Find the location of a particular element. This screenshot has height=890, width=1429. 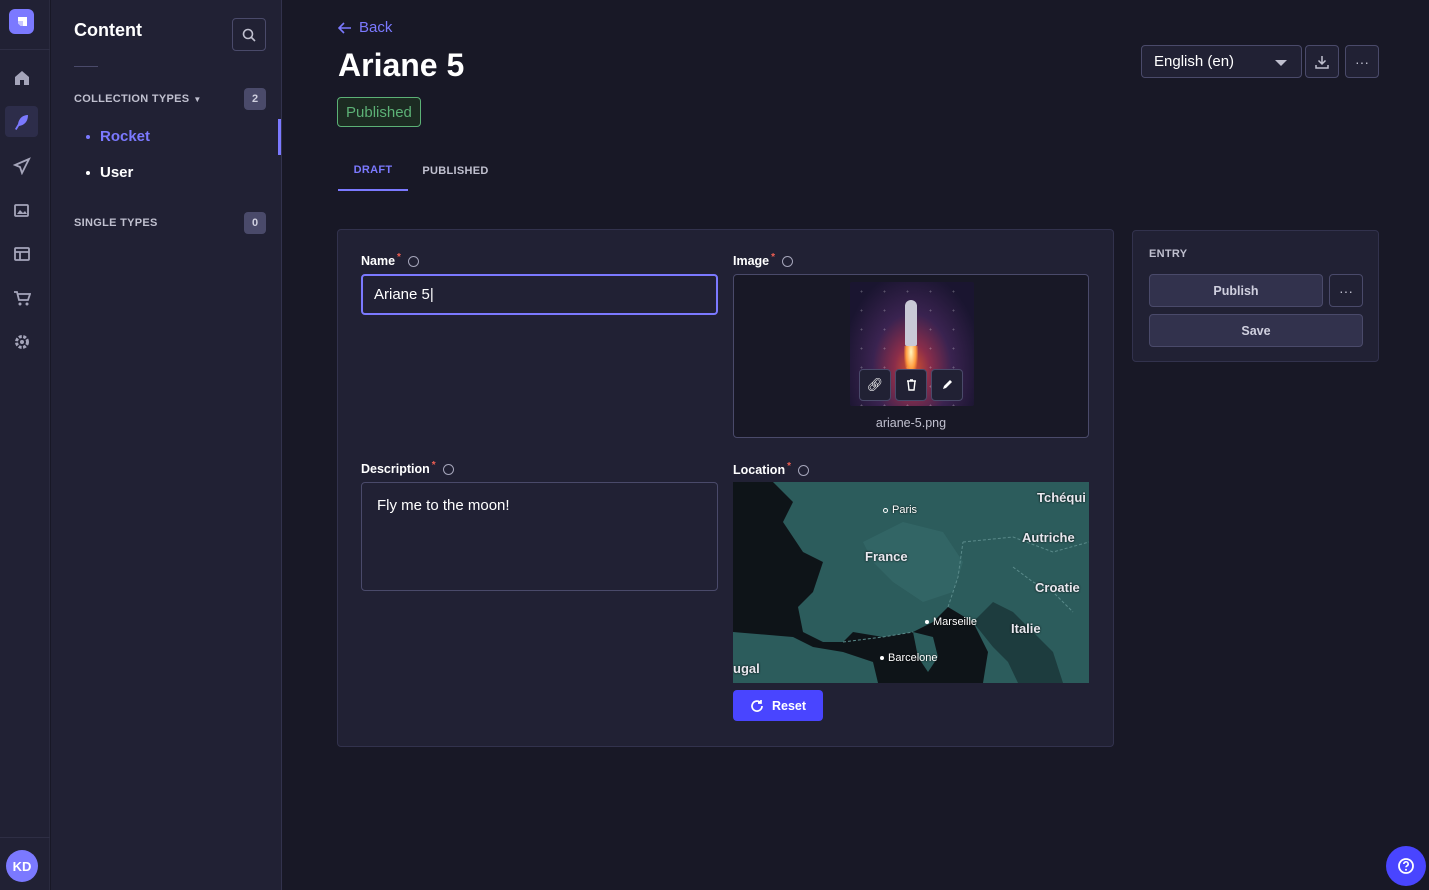

feather-icon is located at coordinates (21, 121).